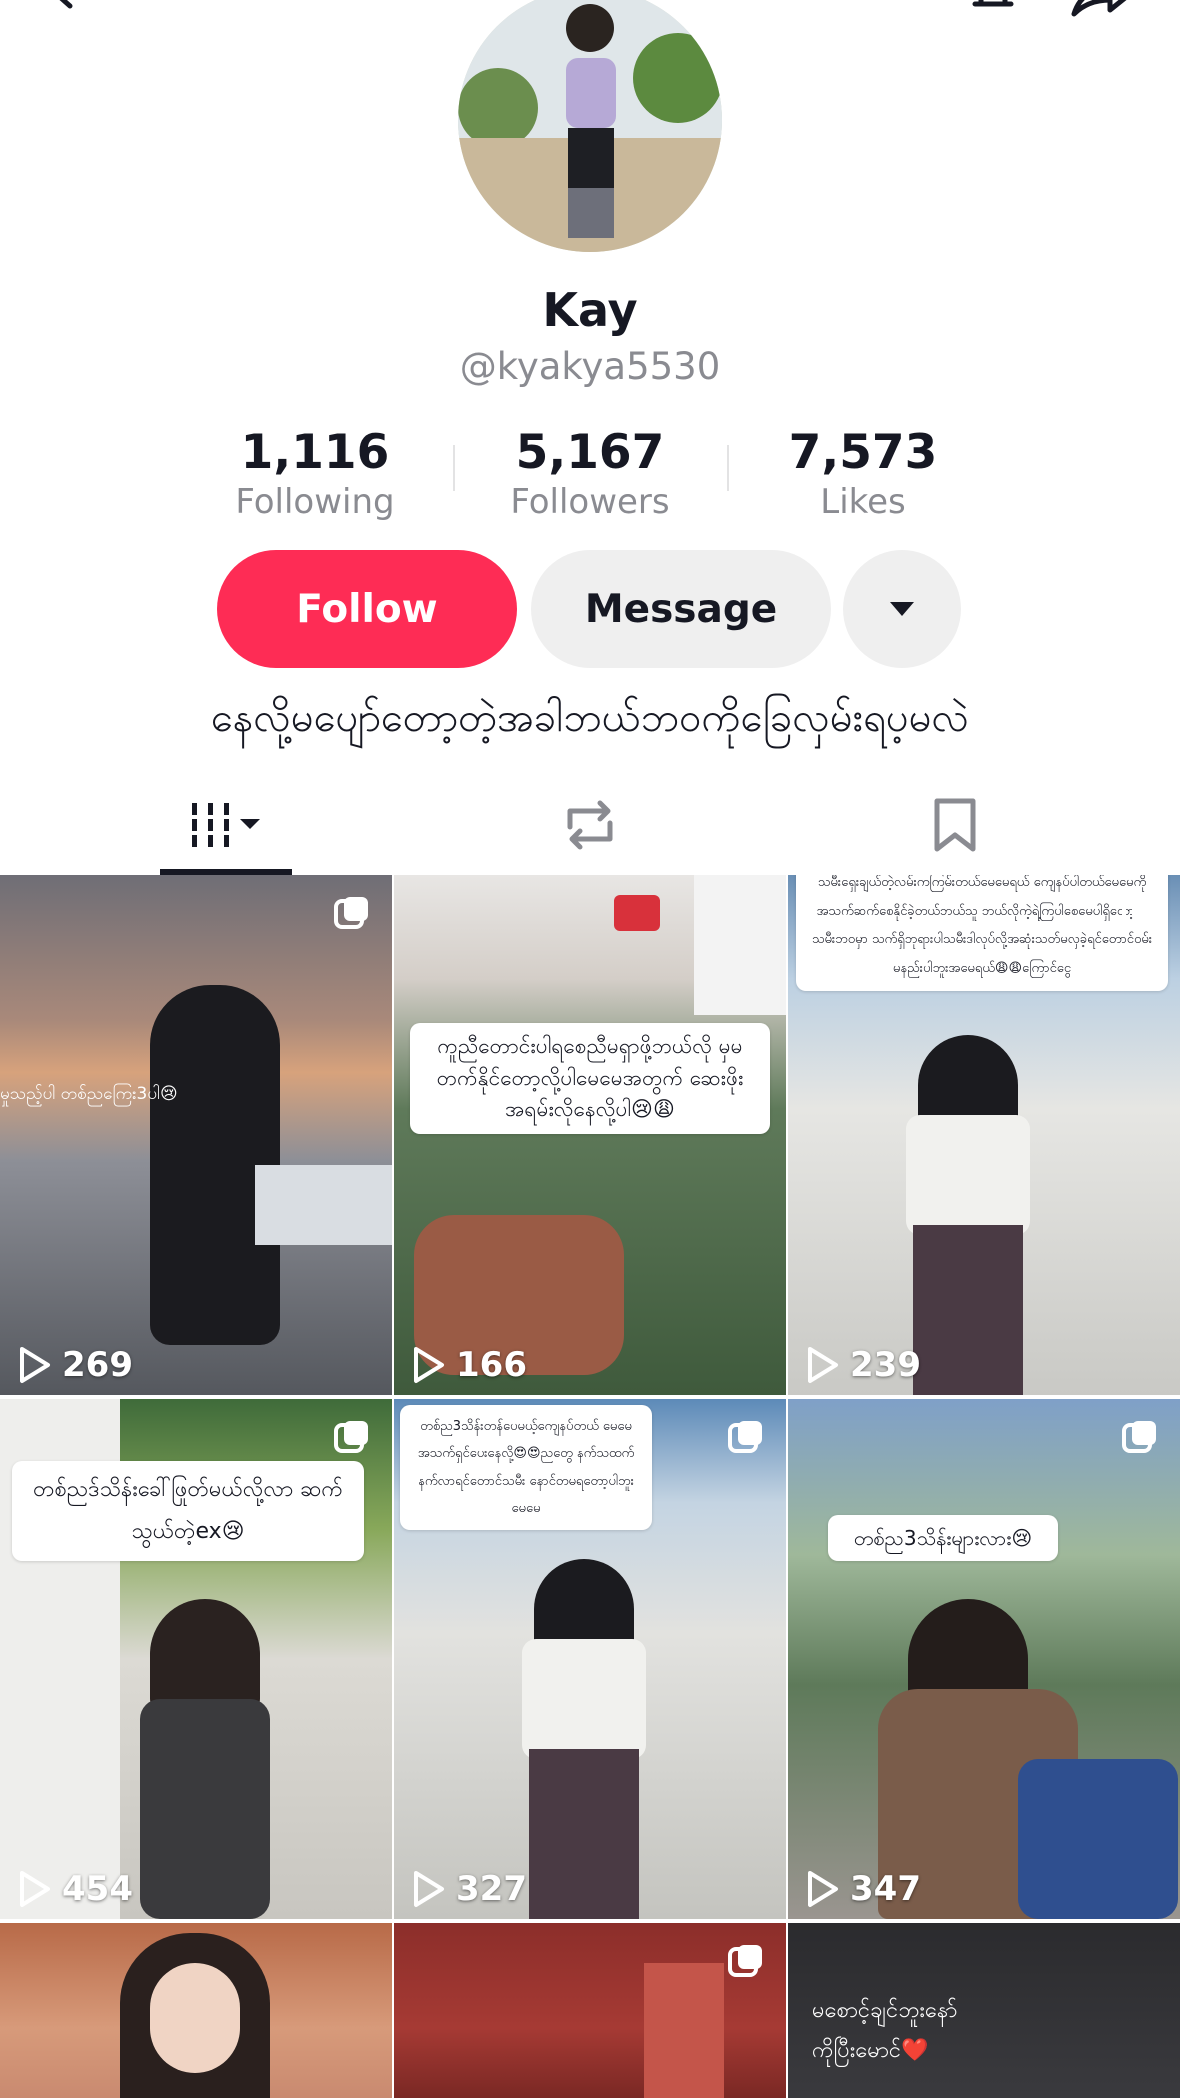 This screenshot has height=2098, width=1180. Describe the element at coordinates (590, 502) in the screenshot. I see `followers-label: Followers` at that location.